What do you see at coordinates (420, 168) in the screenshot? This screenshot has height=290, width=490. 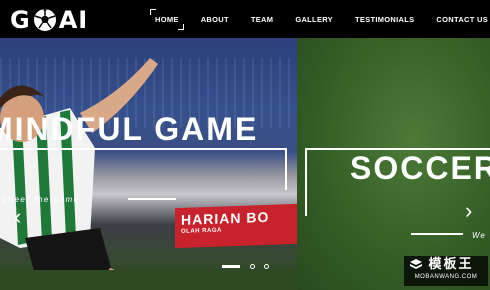 I see `slide-title-next: SOCCER` at bounding box center [420, 168].